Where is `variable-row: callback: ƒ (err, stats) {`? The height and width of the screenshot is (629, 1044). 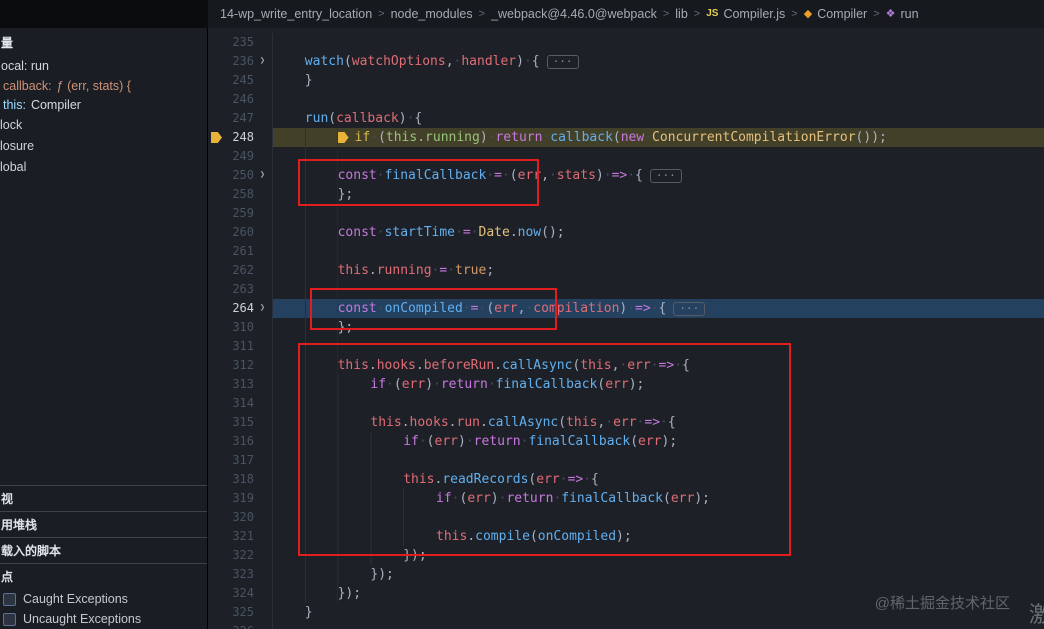 variable-row: callback: ƒ (err, stats) { is located at coordinates (103, 86).